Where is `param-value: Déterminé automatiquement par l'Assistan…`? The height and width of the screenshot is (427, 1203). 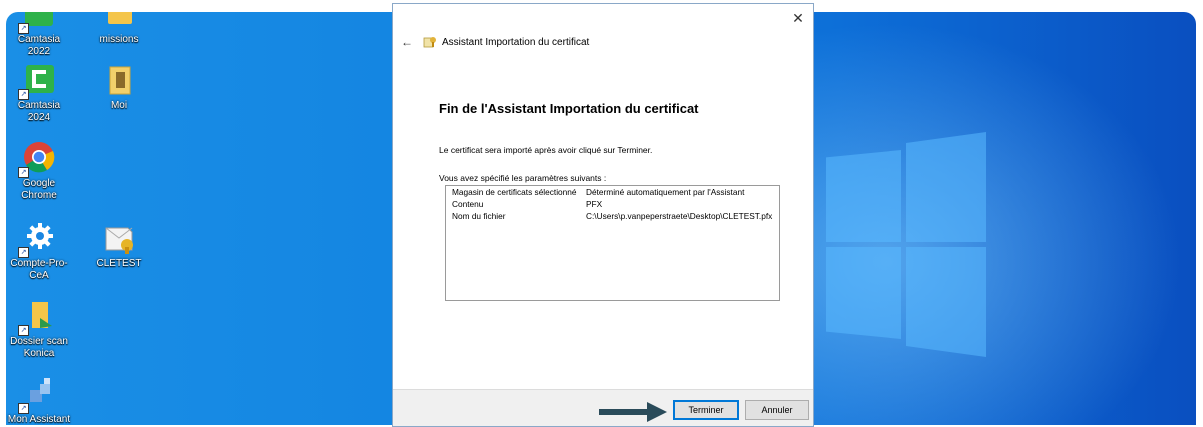
param-value: Déterminé automatiquement par l'Assistan… is located at coordinates (665, 192).